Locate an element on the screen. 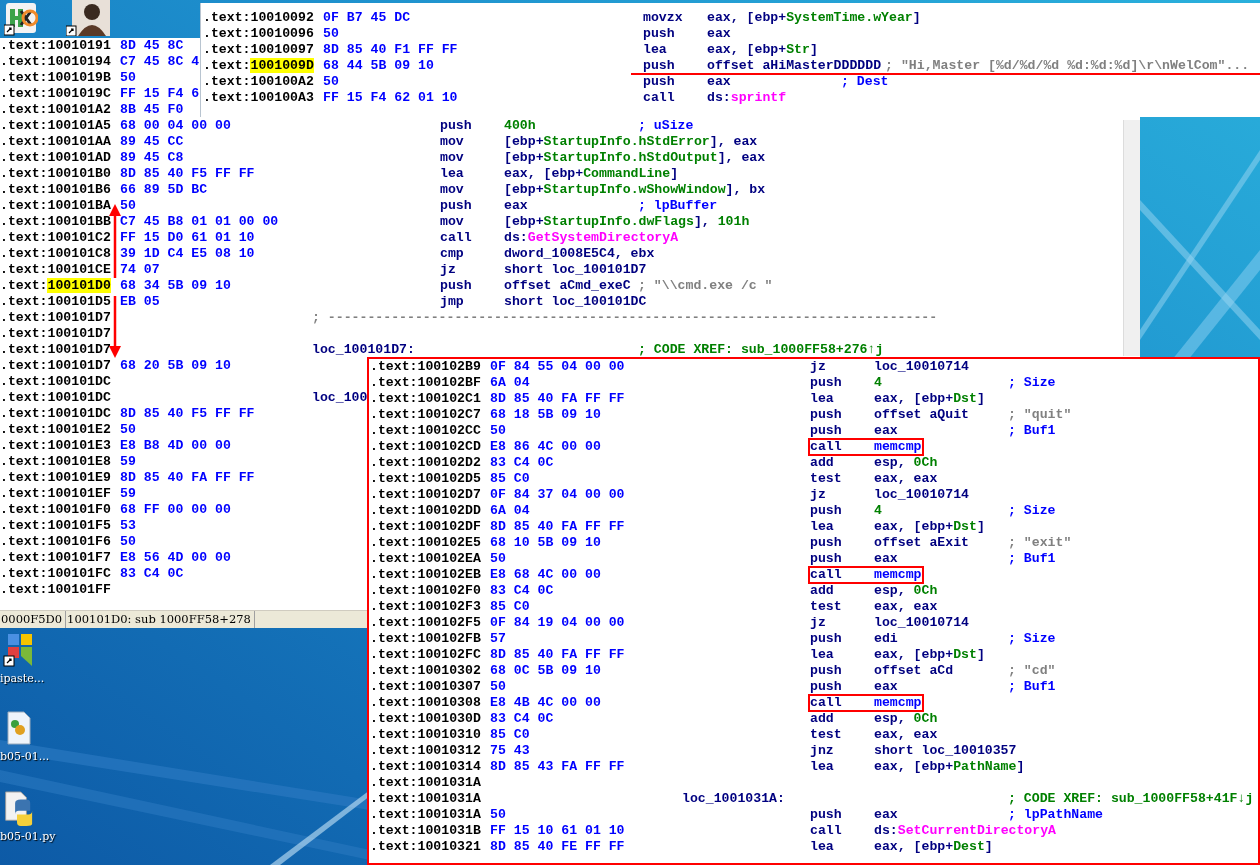 This screenshot has width=1260, height=865. operand: eax, [ebp+Str] is located at coordinates (762, 49).